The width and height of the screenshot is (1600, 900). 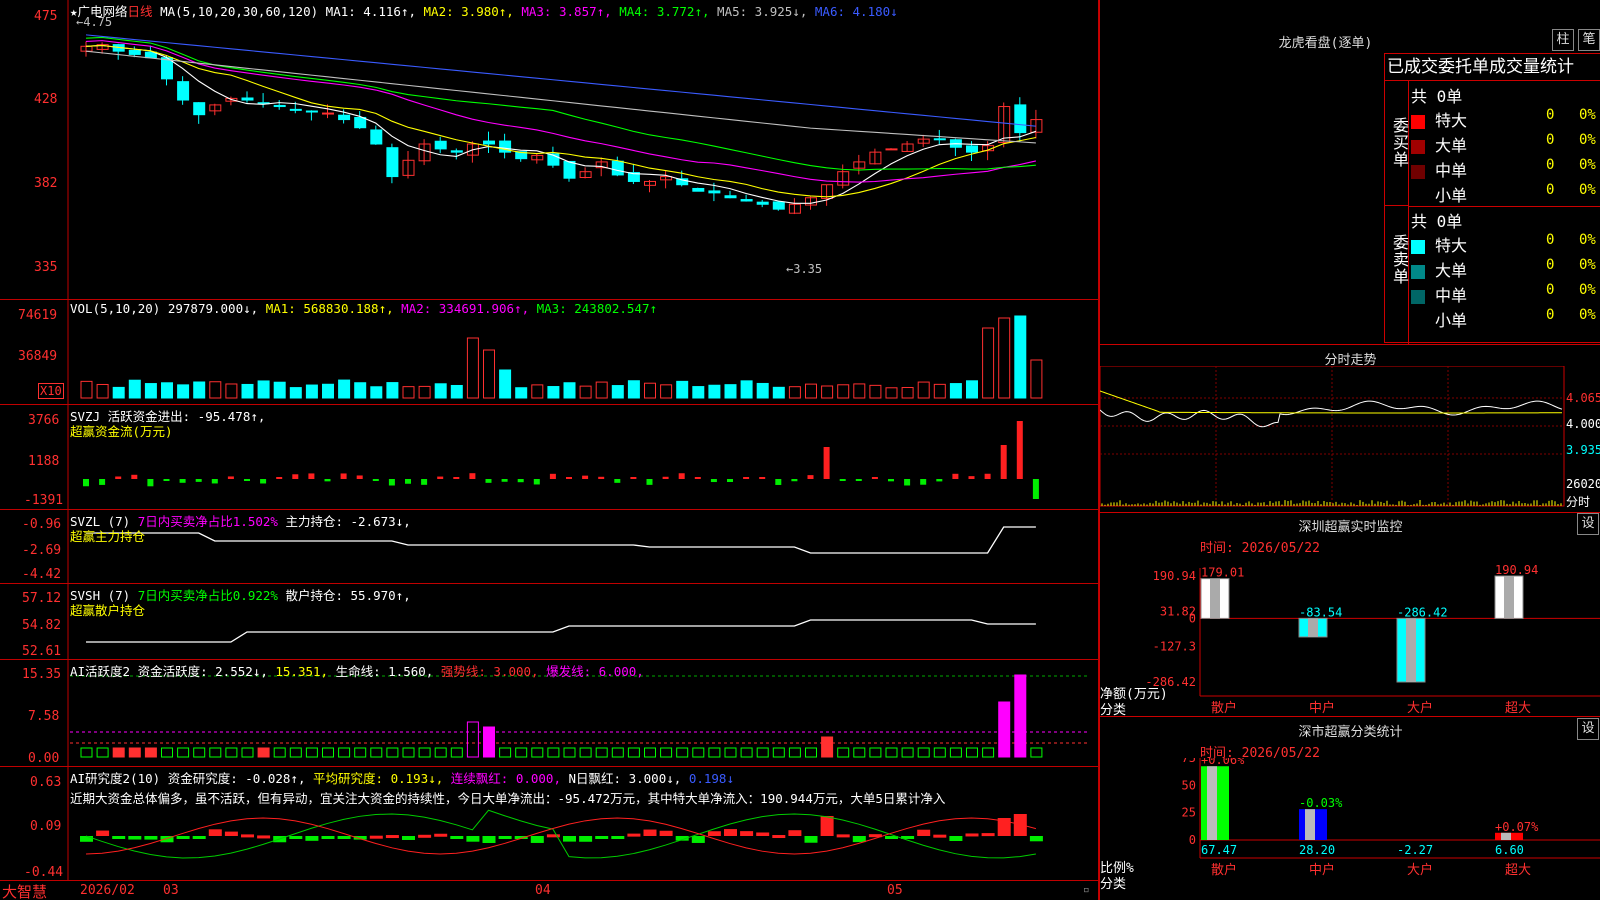 What do you see at coordinates (1578, 502) in the screenshot?
I see `intraday-unit: 分时` at bounding box center [1578, 502].